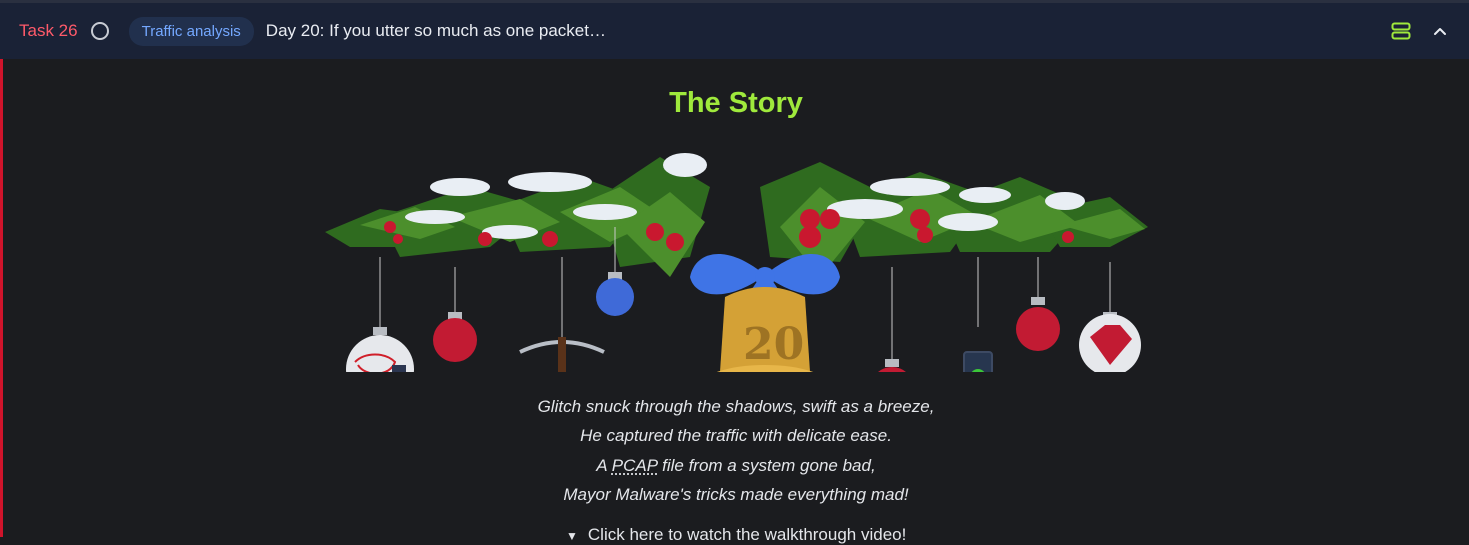  I want to click on task-tag-badge: Traffic analysis, so click(191, 31).